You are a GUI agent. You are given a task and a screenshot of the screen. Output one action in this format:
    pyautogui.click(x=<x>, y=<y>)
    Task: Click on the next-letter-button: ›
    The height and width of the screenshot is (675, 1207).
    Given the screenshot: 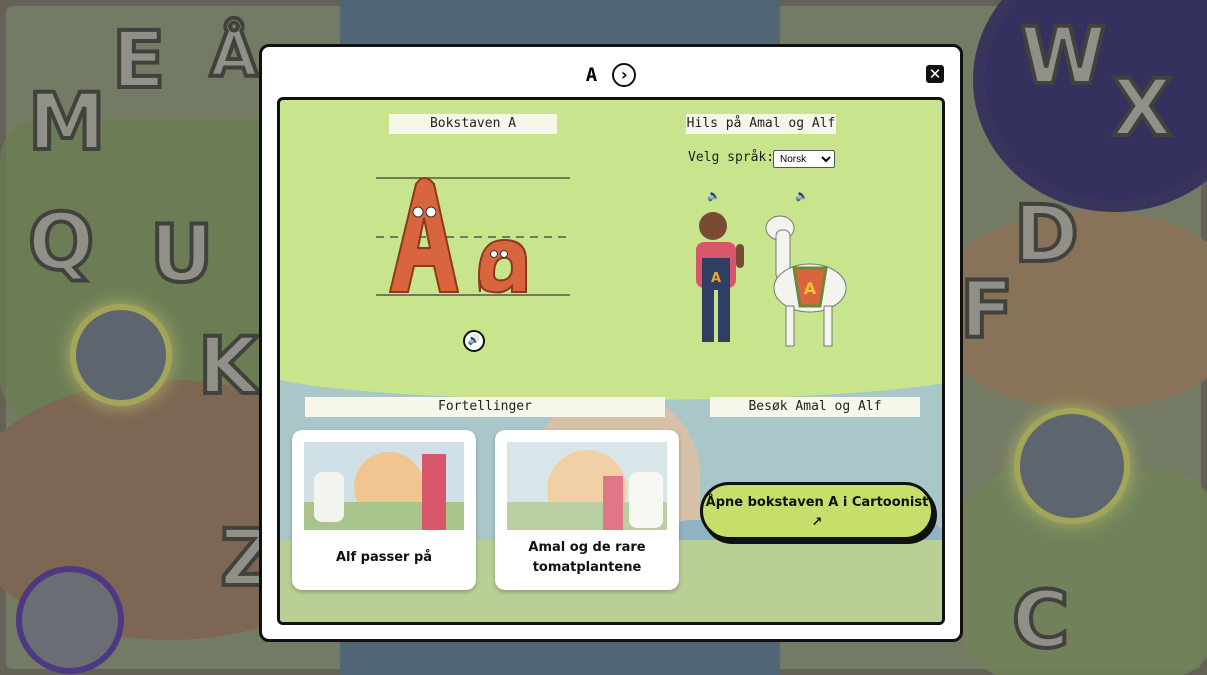 What is the action you would take?
    pyautogui.click(x=624, y=75)
    